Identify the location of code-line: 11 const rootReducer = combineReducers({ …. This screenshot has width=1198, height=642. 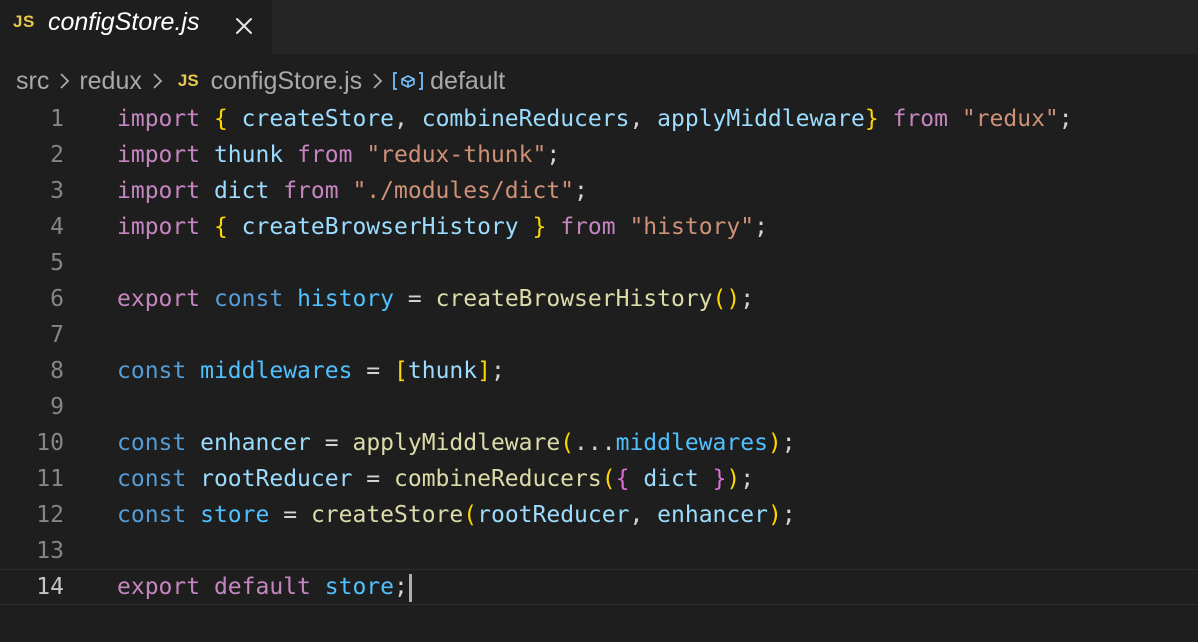
(599, 479).